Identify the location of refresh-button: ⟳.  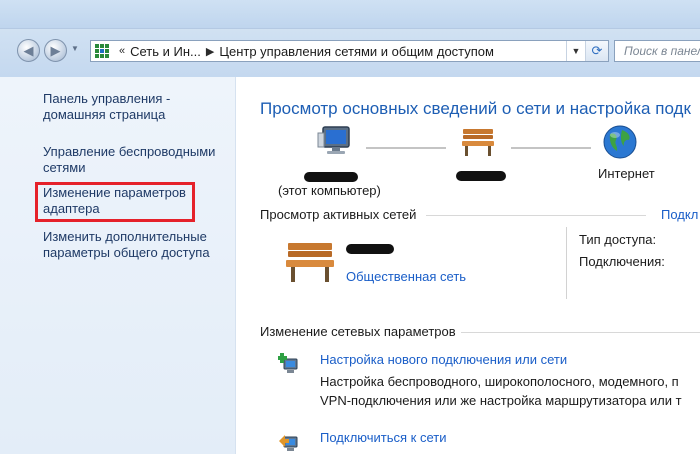
(596, 51).